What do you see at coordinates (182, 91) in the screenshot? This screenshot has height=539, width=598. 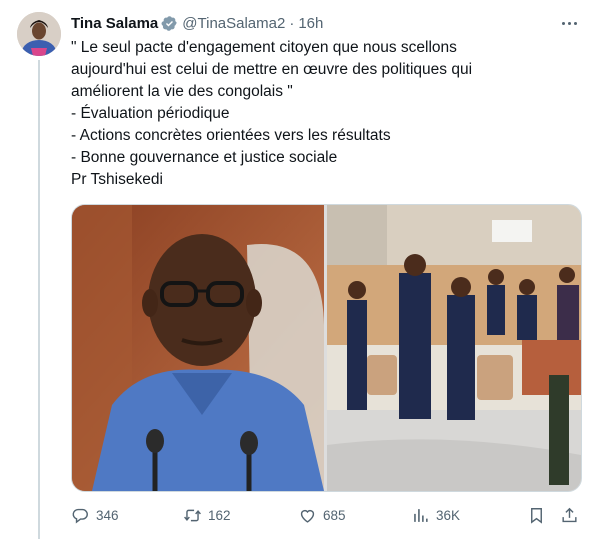 I see `tweet-text-line: améliorent la vie des congolais "` at bounding box center [182, 91].